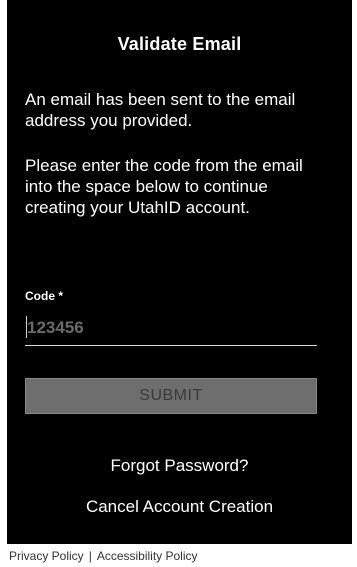 The image size is (357, 567). I want to click on text-cursor, so click(26, 327).